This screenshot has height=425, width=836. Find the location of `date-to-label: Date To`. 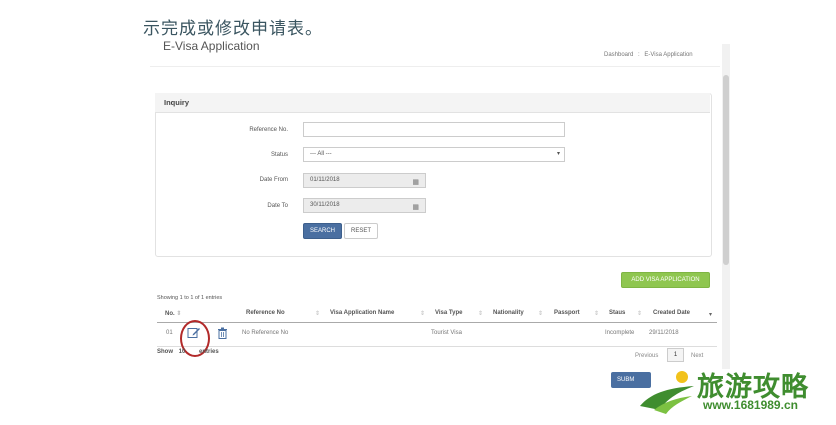

date-to-label: Date To is located at coordinates (277, 206).